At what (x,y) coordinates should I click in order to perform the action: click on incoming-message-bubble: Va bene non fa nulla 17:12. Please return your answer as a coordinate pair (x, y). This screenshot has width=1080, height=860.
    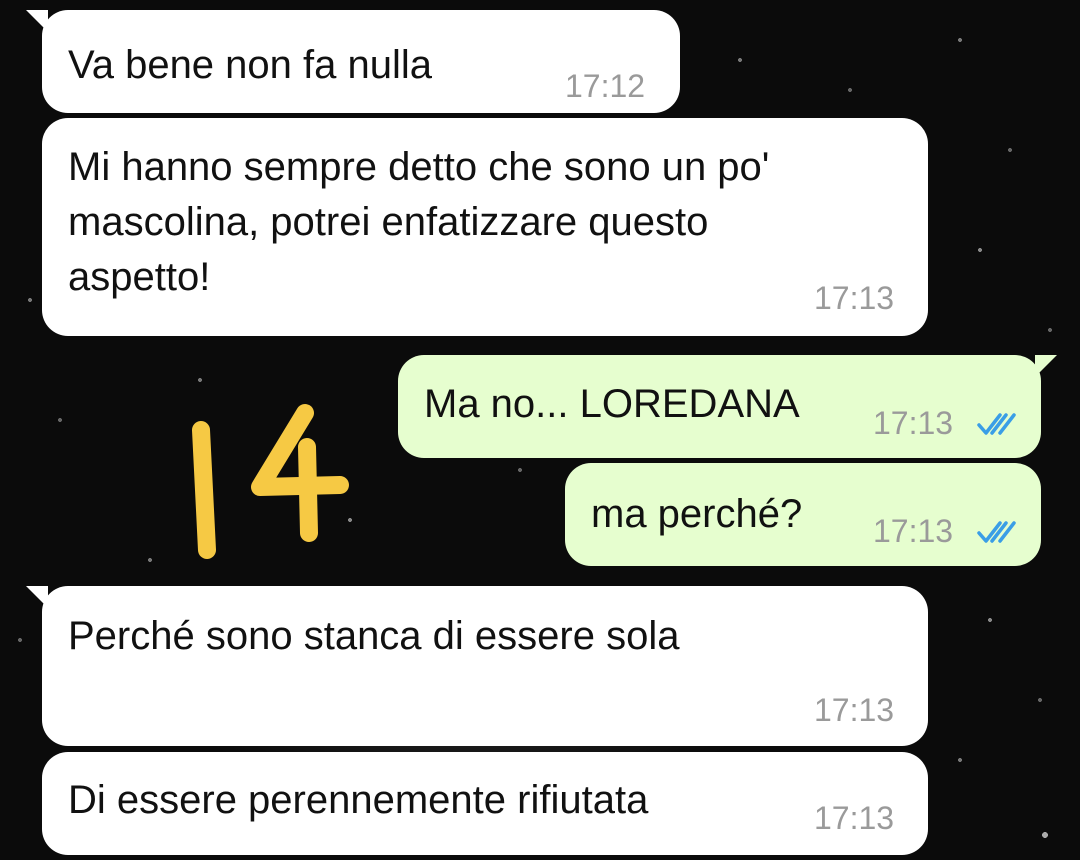
    Looking at the image, I should click on (353, 61).